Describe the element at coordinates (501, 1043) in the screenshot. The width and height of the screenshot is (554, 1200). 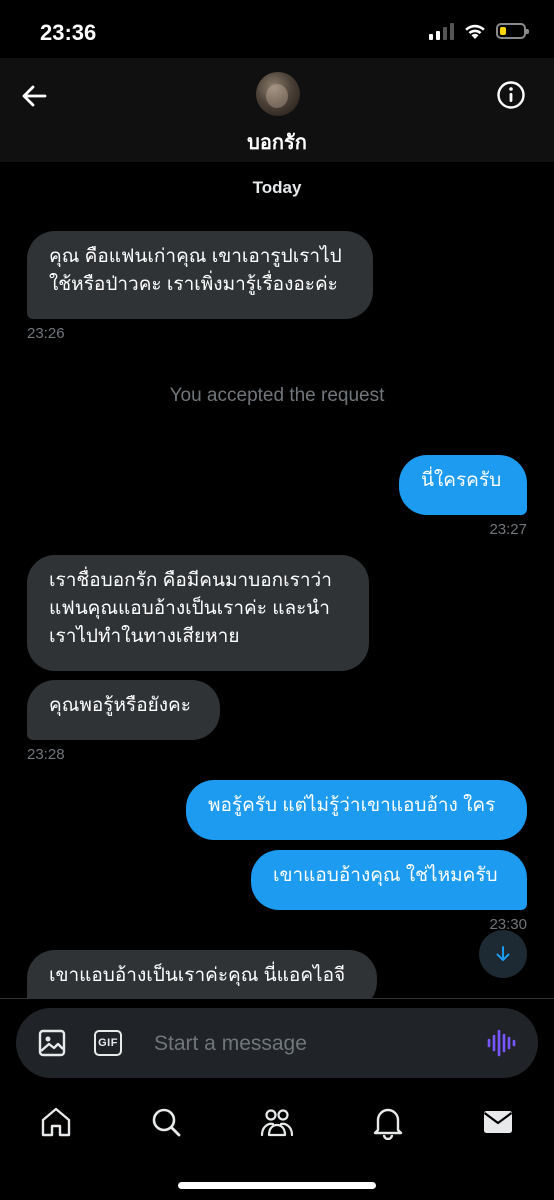
I see `voice-message-icon` at that location.